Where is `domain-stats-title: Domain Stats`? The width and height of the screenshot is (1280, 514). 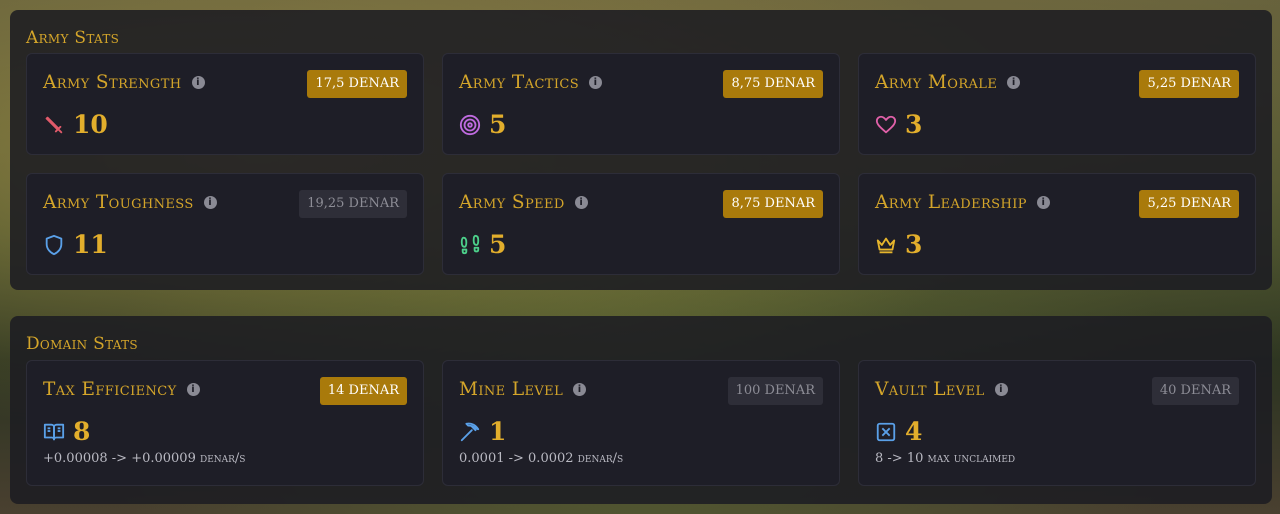
domain-stats-title: Domain Stats is located at coordinates (82, 344).